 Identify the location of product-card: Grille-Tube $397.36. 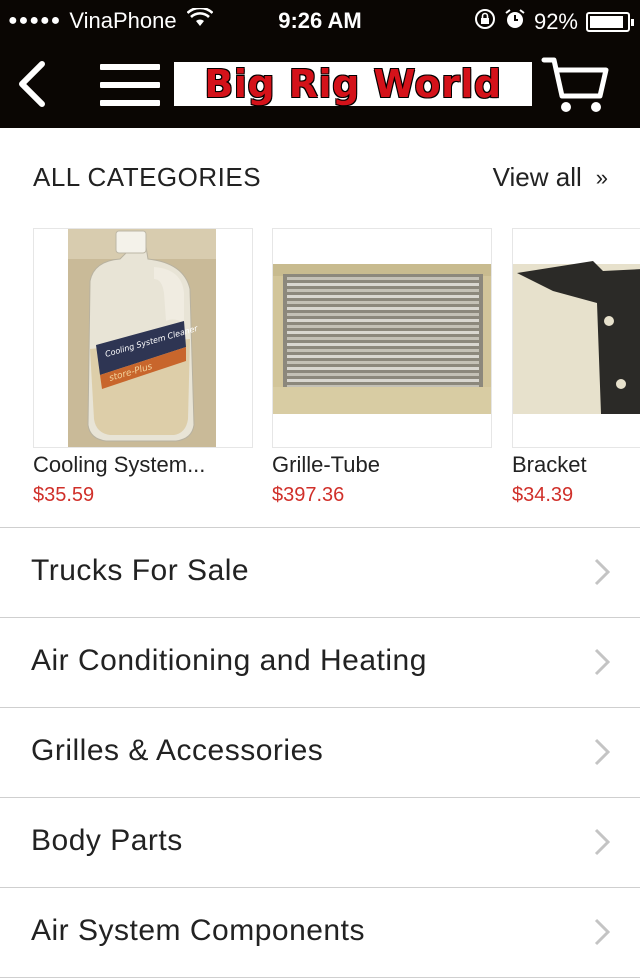
(382, 367).